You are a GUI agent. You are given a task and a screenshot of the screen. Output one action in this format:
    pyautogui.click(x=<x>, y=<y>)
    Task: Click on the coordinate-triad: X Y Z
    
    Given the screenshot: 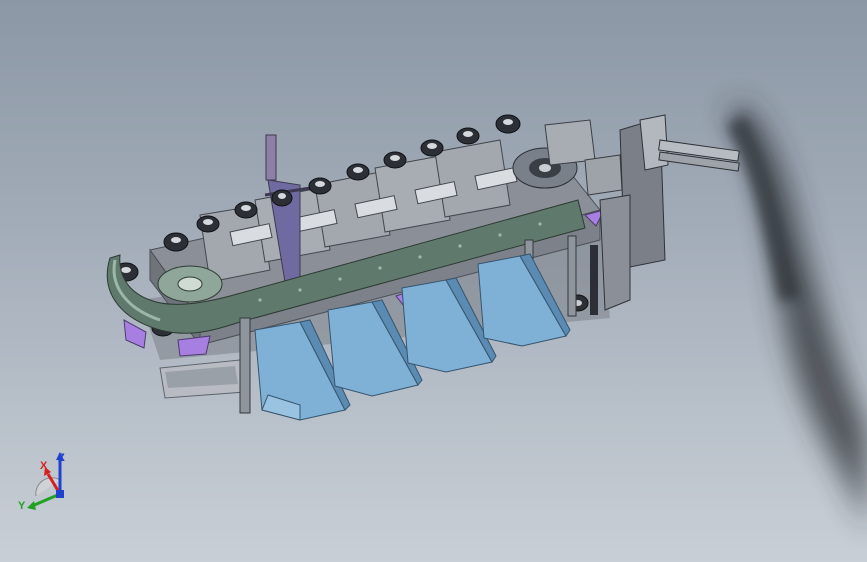 What is the action you would take?
    pyautogui.click(x=49, y=484)
    